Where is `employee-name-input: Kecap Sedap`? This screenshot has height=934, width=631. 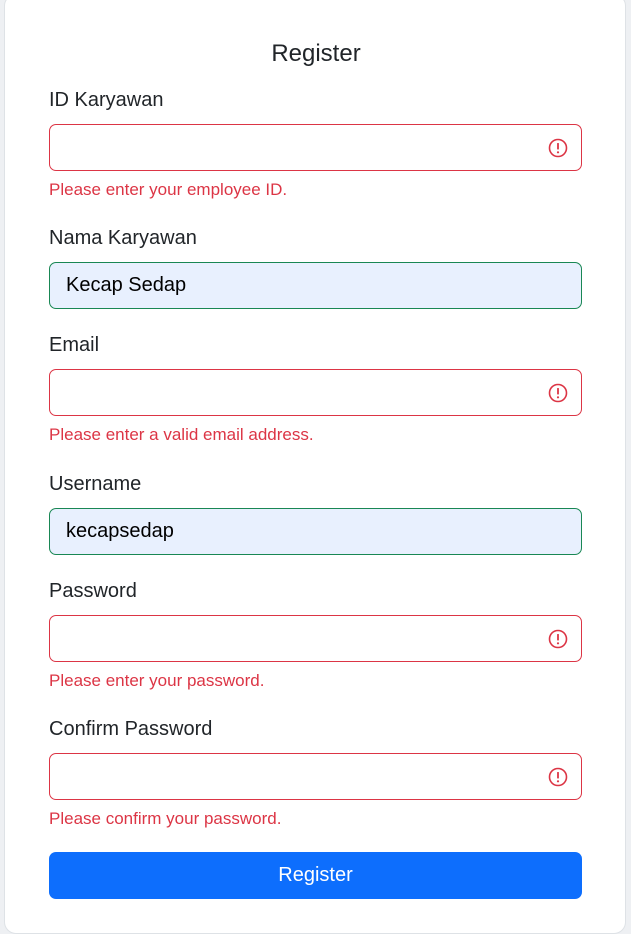 employee-name-input: Kecap Sedap is located at coordinates (315, 285).